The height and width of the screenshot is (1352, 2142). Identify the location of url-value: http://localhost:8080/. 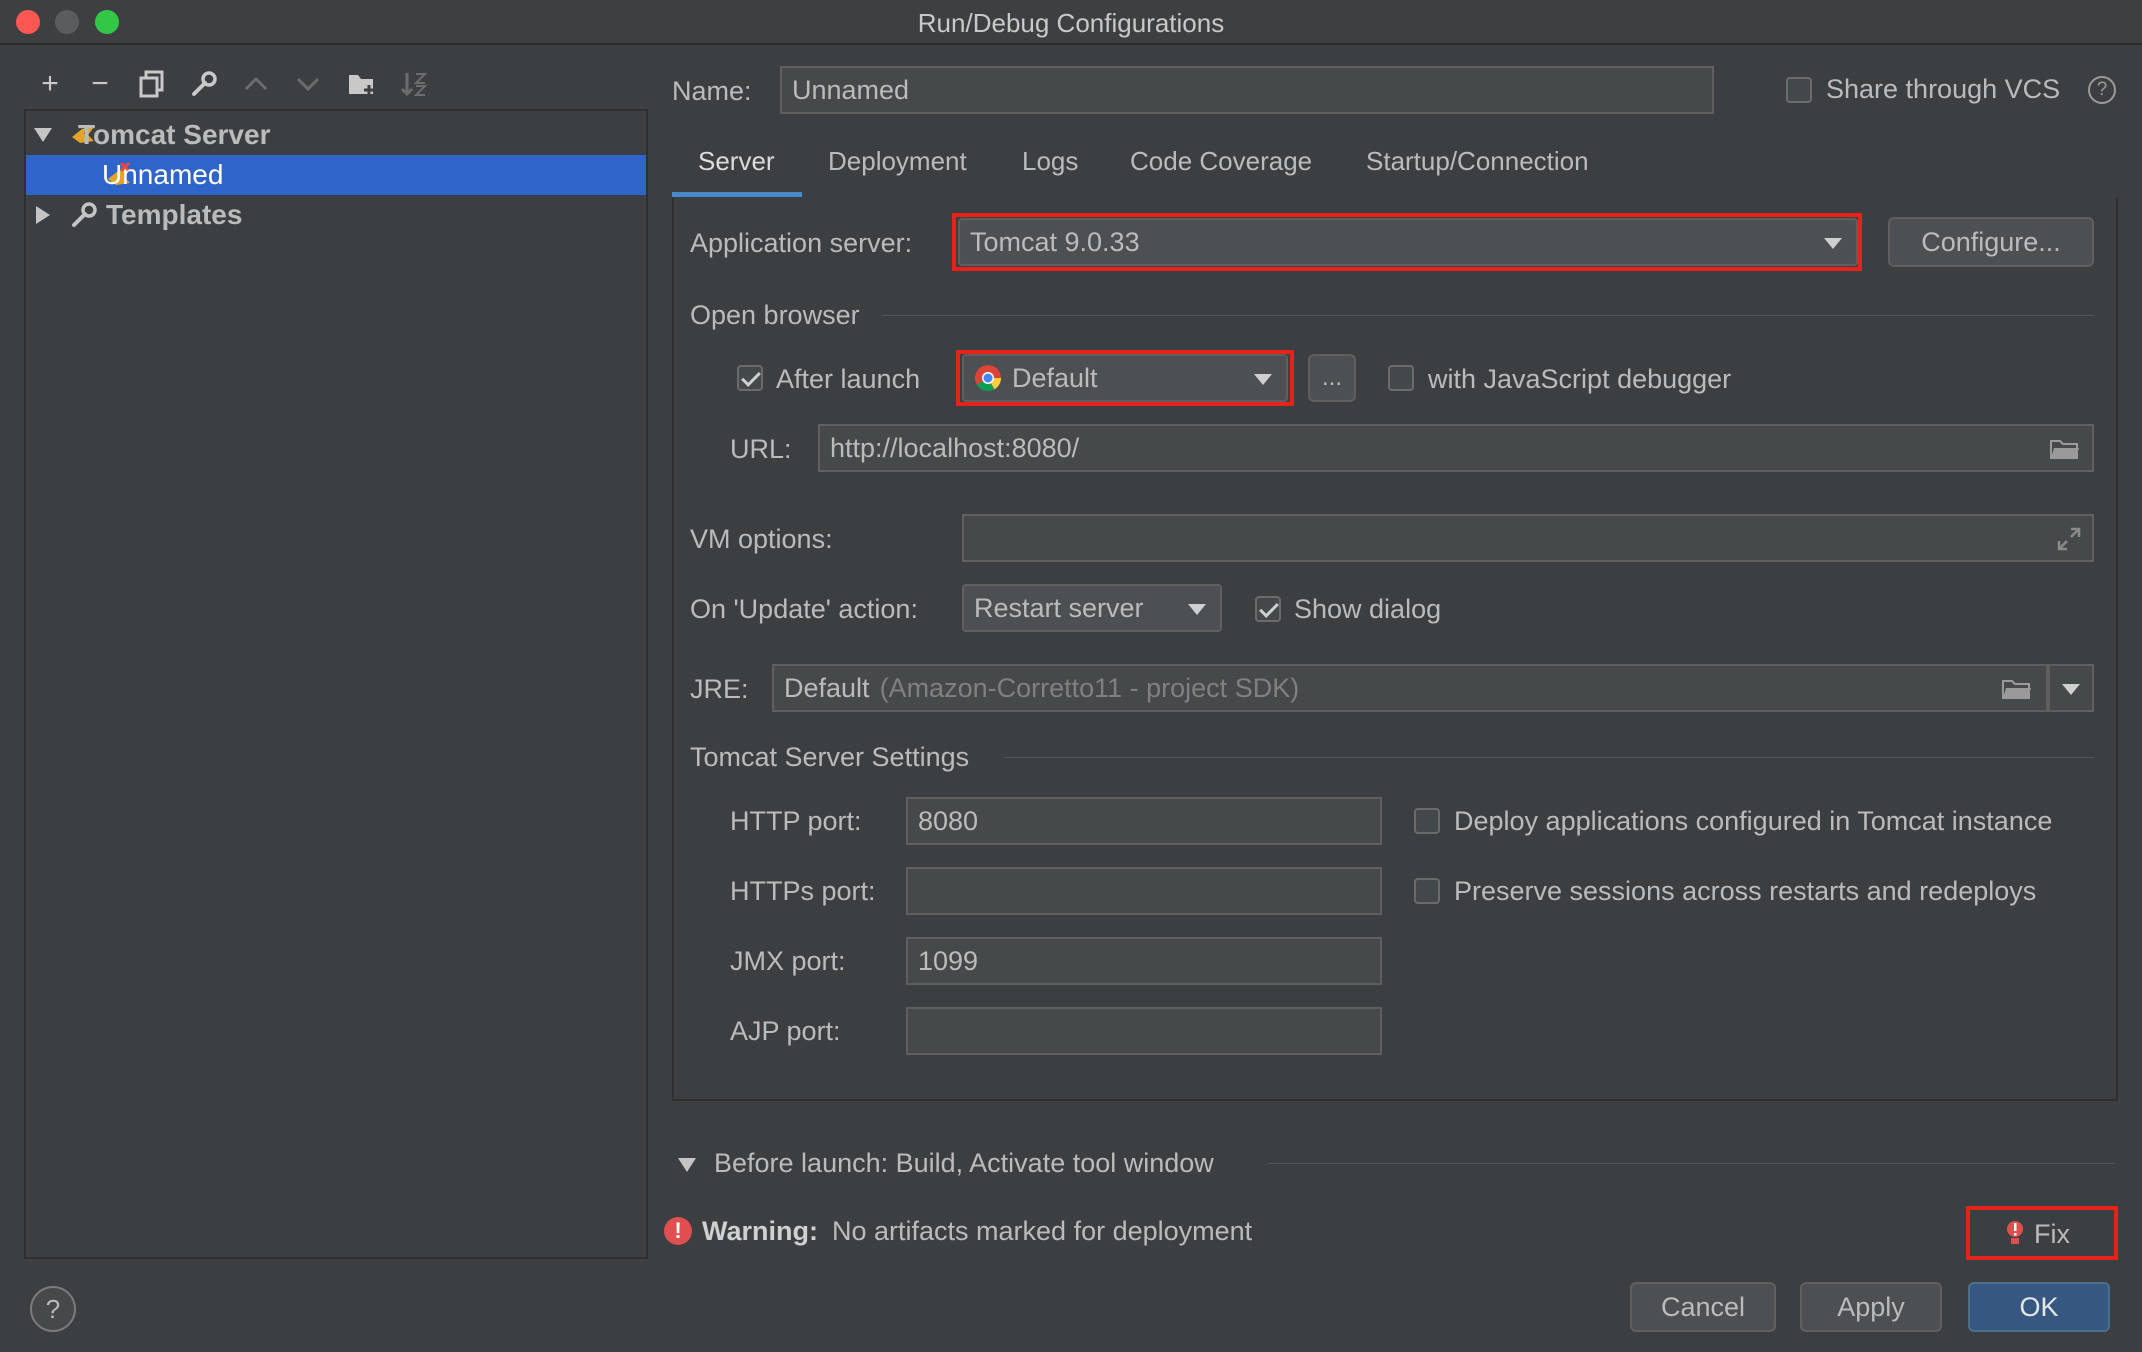
(955, 447).